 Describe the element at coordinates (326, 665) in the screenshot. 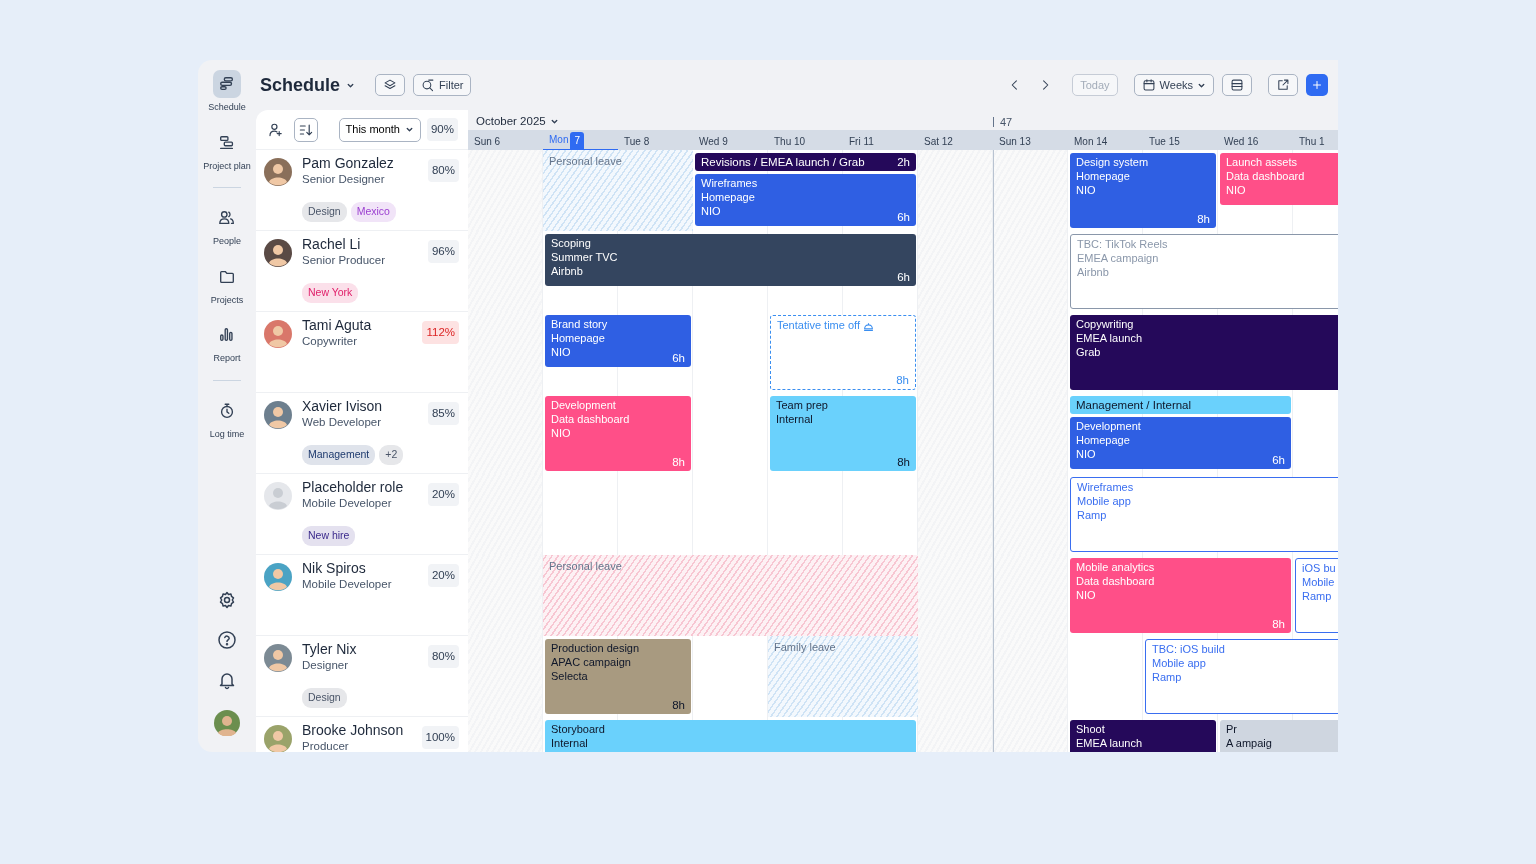

I see `person-role: Designer` at that location.